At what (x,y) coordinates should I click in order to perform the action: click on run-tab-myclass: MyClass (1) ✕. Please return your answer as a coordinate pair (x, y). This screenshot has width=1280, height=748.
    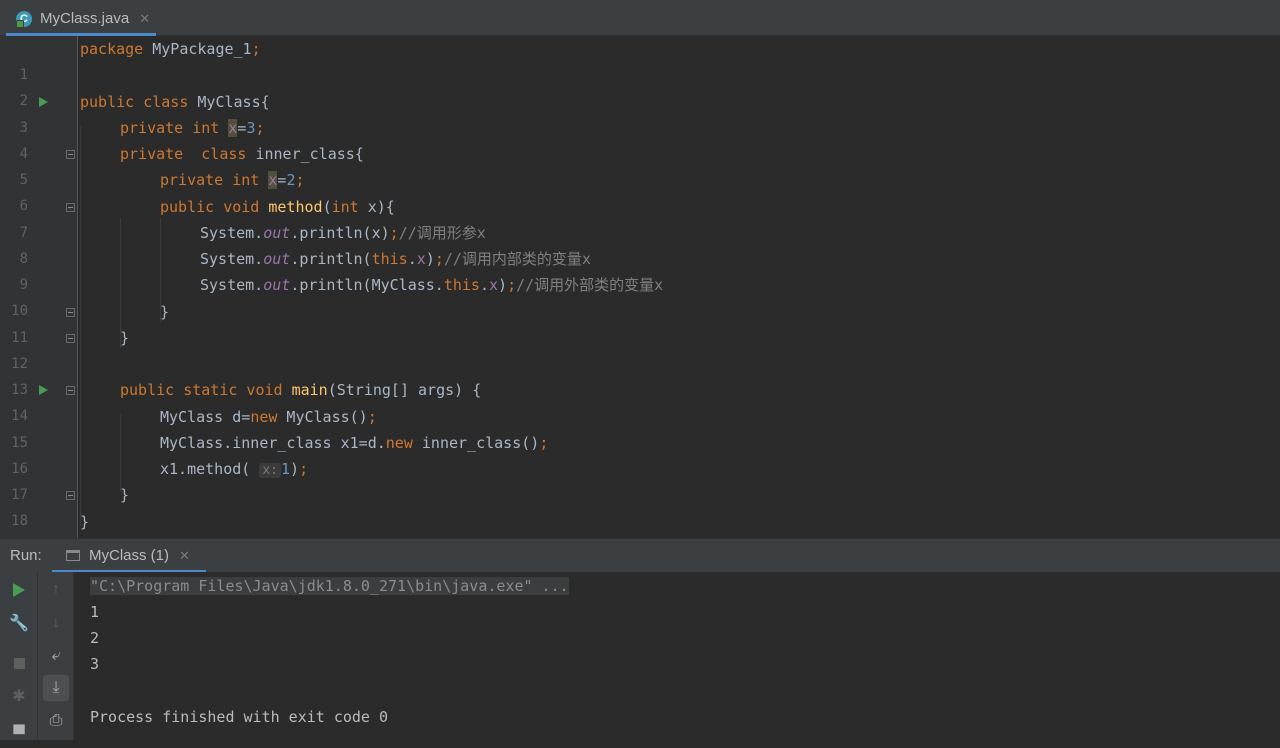
    Looking at the image, I should click on (129, 557).